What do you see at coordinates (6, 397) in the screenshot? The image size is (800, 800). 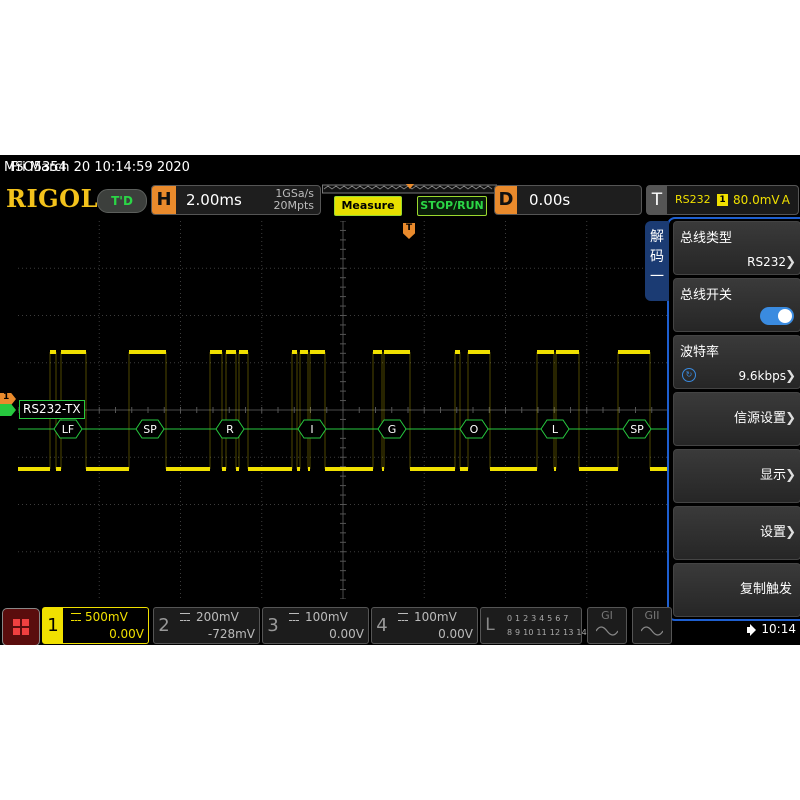 I see `ground-marker-label: 1` at bounding box center [6, 397].